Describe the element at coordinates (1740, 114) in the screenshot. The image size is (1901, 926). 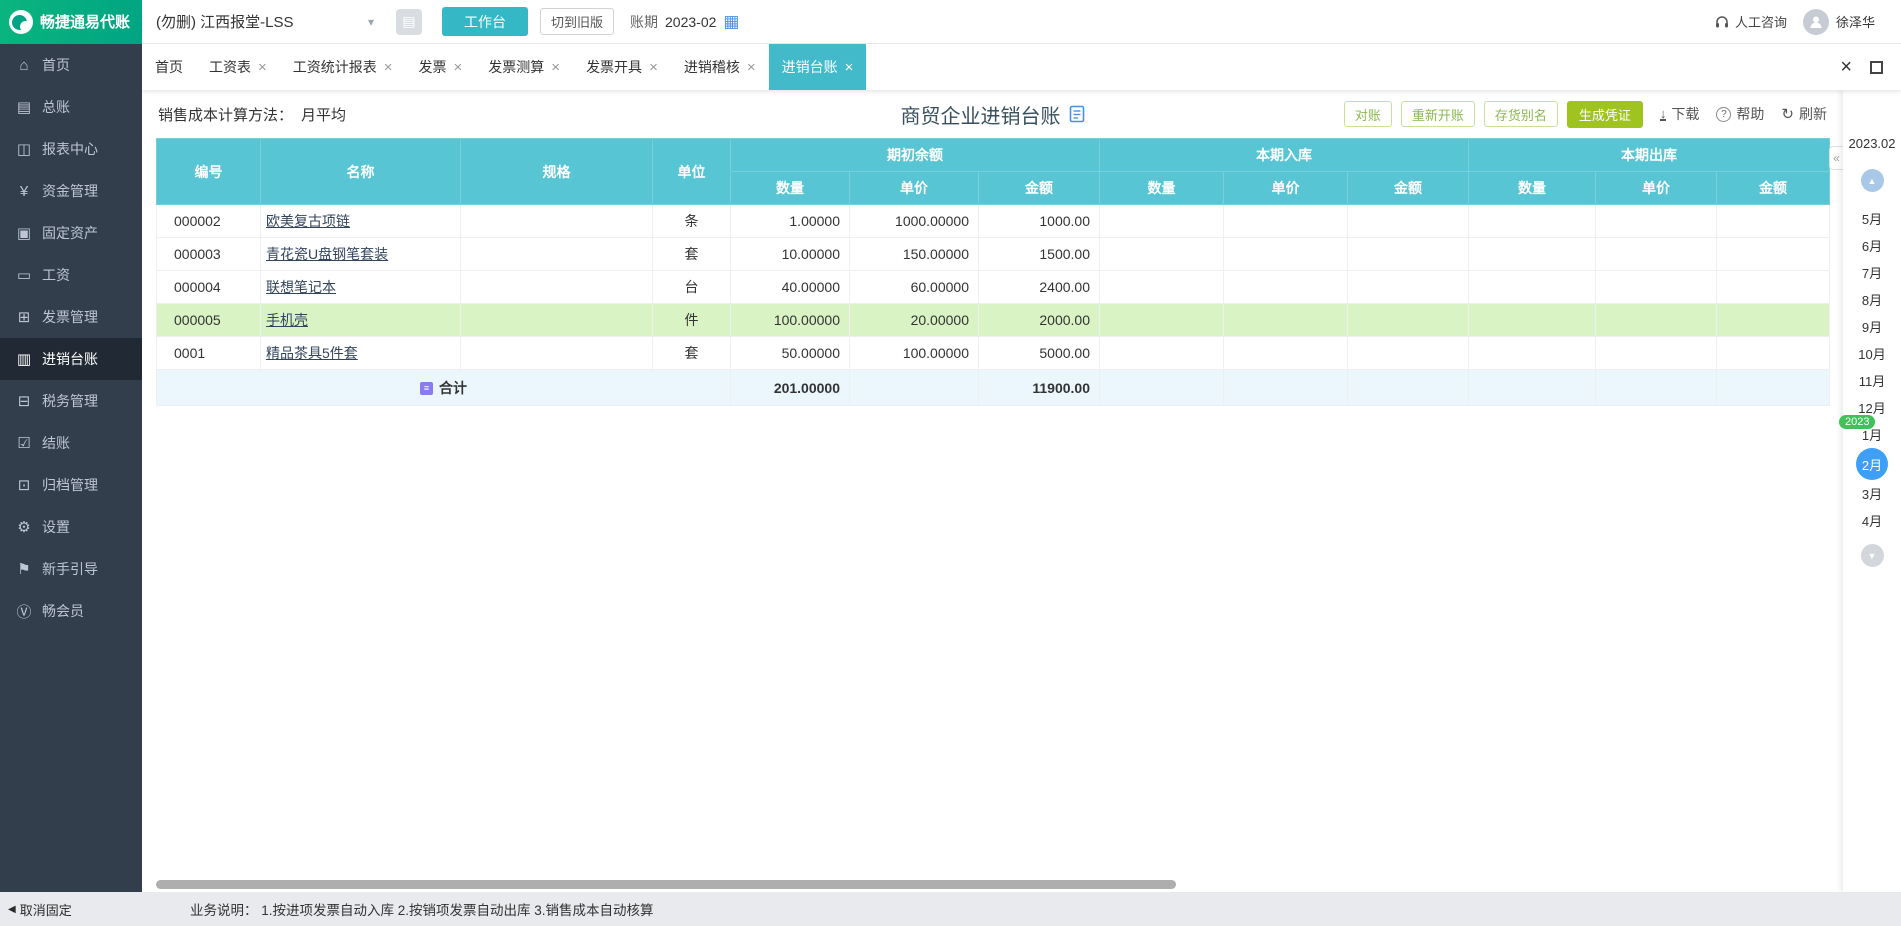
I see `help-button: ? 帮助` at that location.